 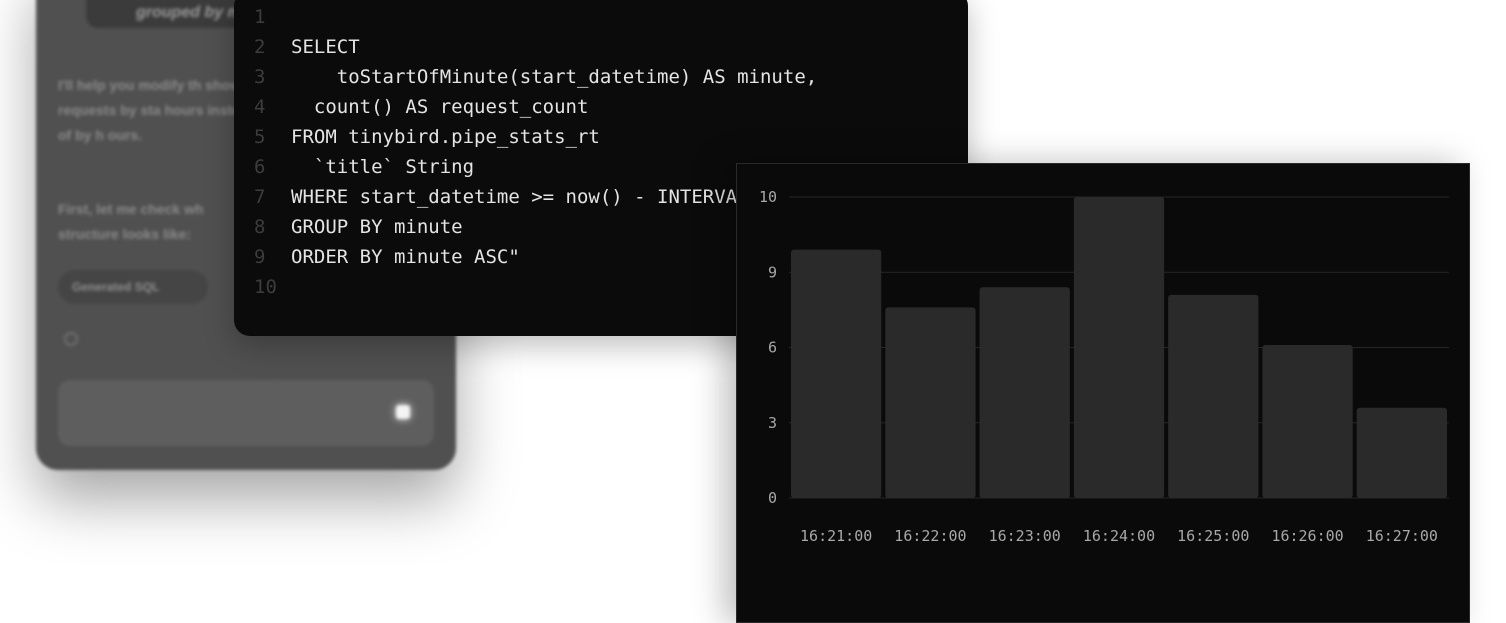 What do you see at coordinates (260, 17) in the screenshot?
I see `line-number: 1` at bounding box center [260, 17].